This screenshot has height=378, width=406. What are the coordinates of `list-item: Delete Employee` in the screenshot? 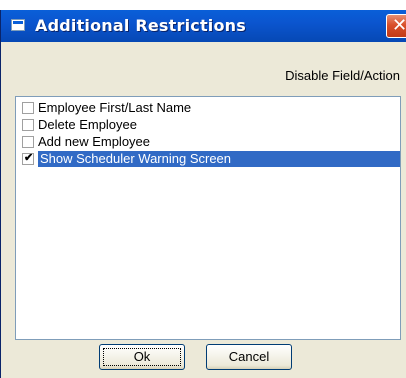 It's located at (209, 125).